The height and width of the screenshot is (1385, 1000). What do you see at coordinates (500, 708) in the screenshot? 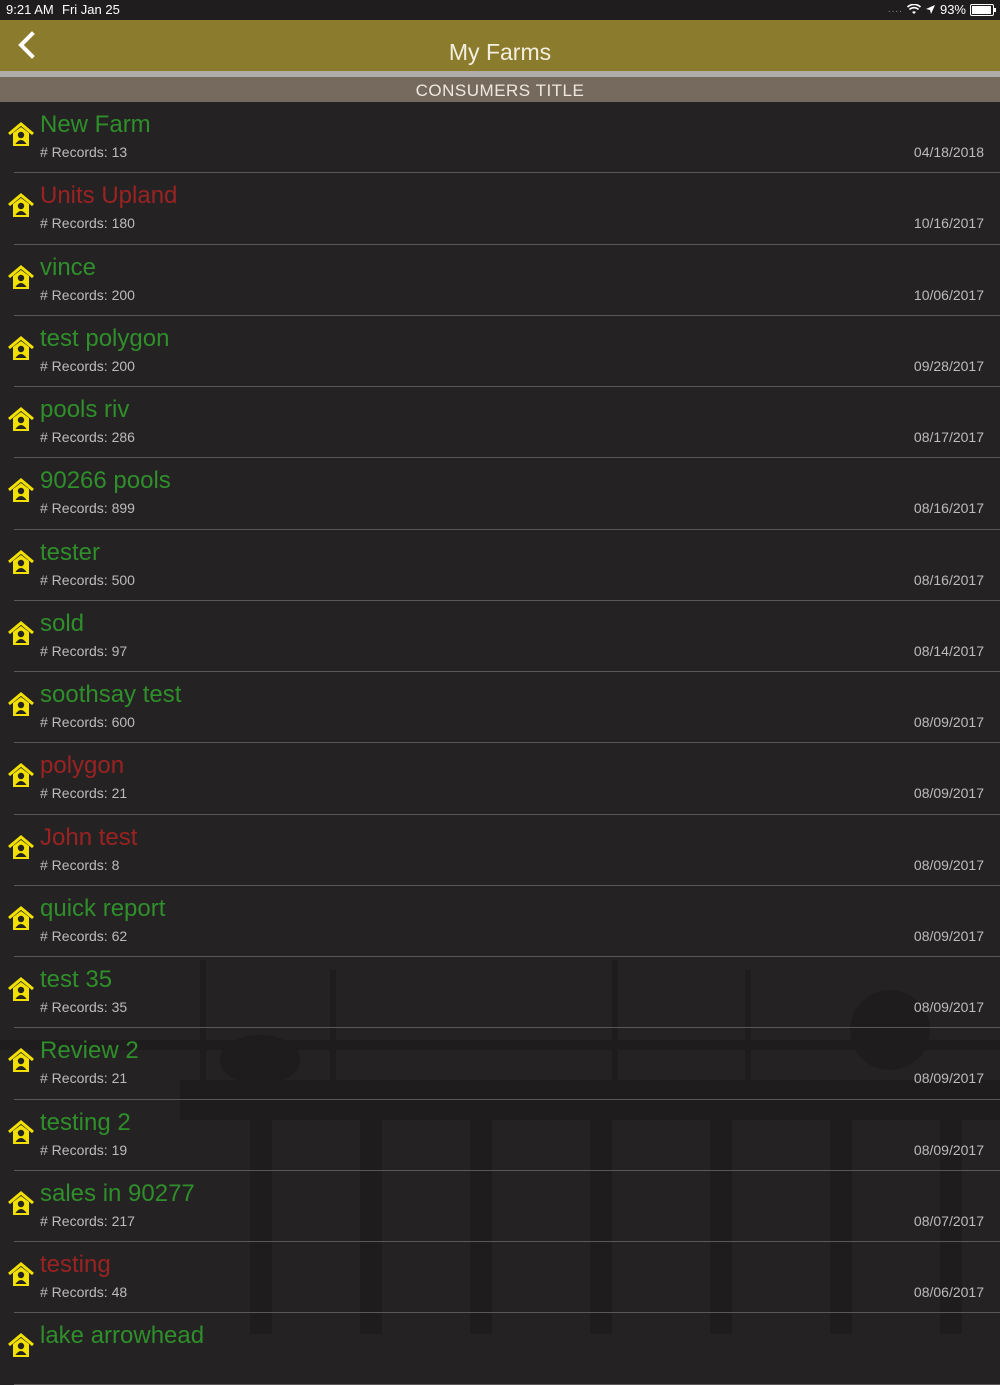
I see `farm-row: soothsay test # Records: 600 08/09/2017` at bounding box center [500, 708].